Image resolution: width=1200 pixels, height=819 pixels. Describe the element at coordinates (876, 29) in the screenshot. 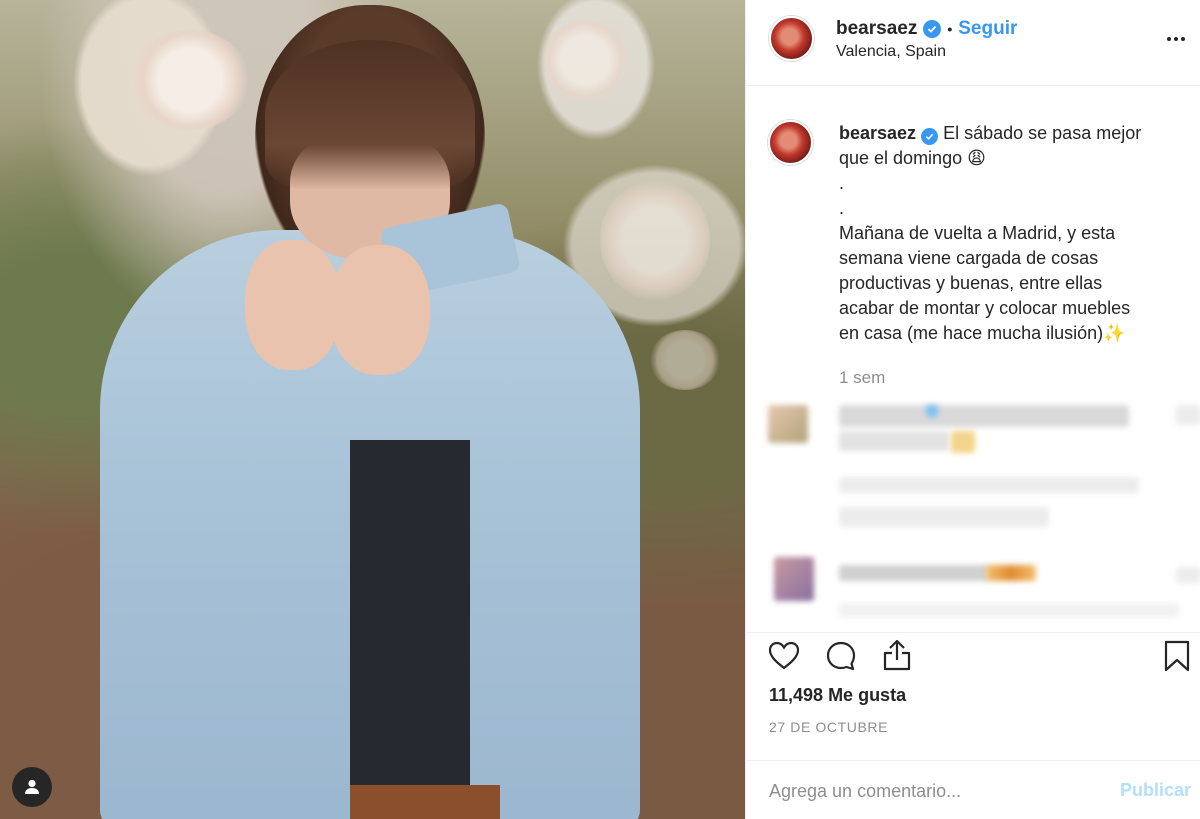

I see `author-username: bearsaez` at that location.